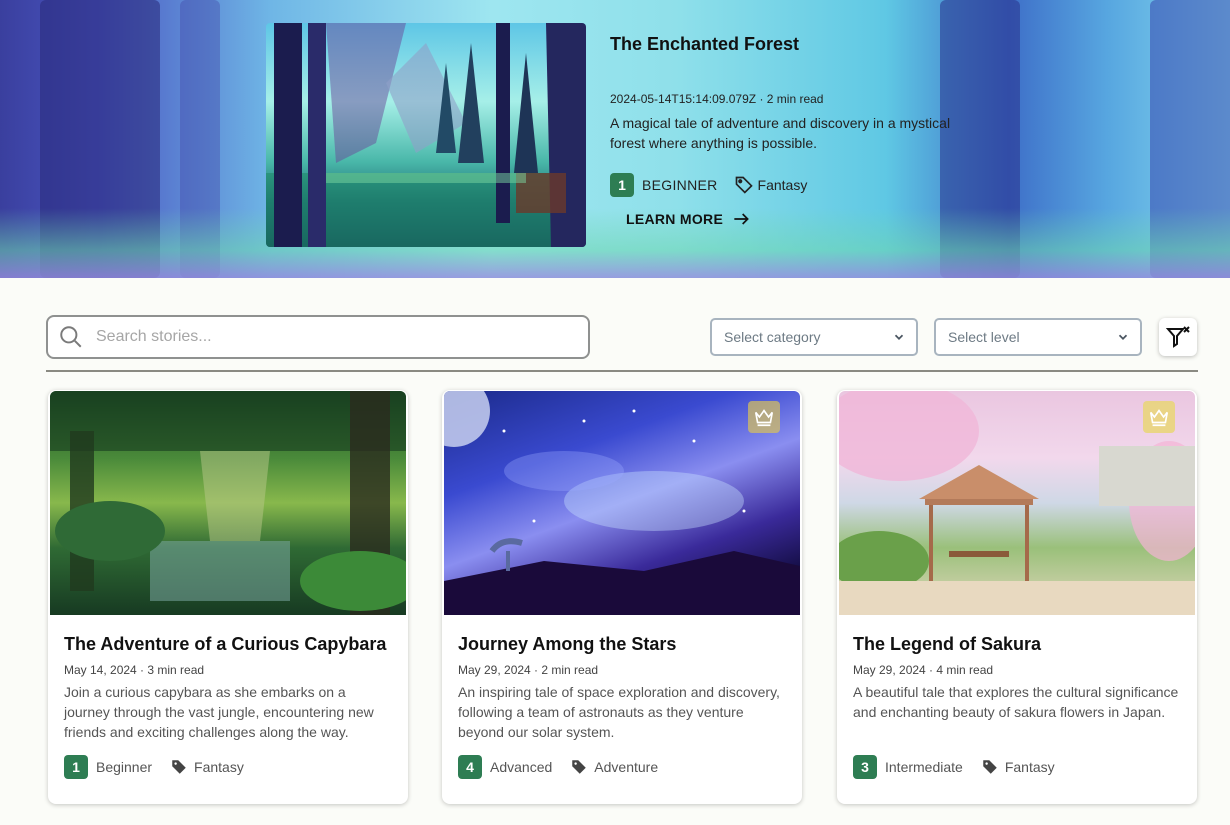 The image size is (1230, 825). What do you see at coordinates (567, 644) in the screenshot?
I see `story-title: Journey Among the Stars` at bounding box center [567, 644].